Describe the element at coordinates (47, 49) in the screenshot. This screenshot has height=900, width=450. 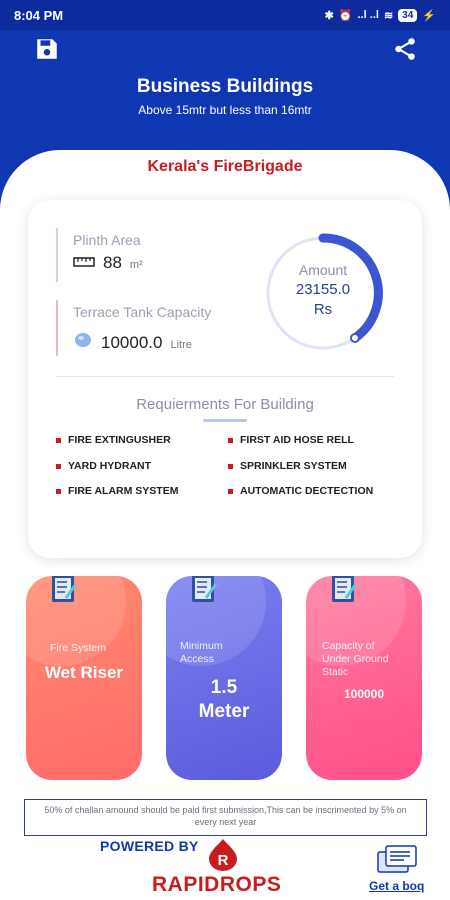
I see `save-icon` at that location.